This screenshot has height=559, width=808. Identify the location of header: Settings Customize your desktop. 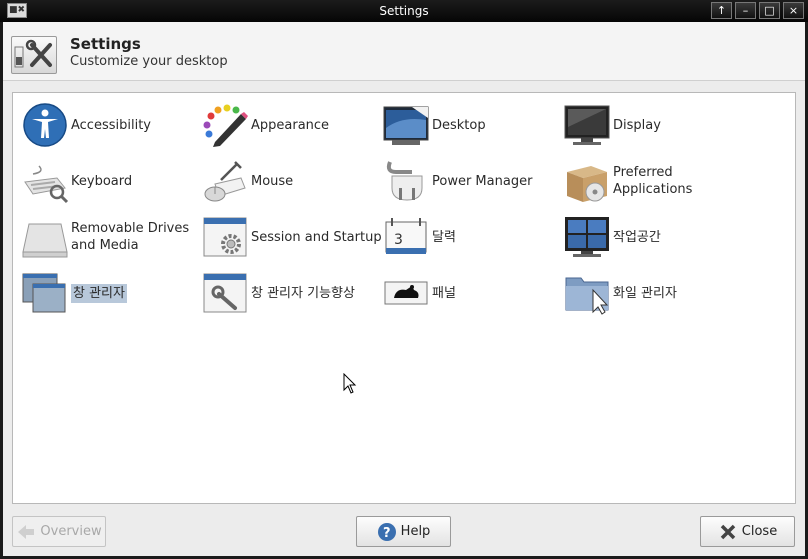
(404, 51).